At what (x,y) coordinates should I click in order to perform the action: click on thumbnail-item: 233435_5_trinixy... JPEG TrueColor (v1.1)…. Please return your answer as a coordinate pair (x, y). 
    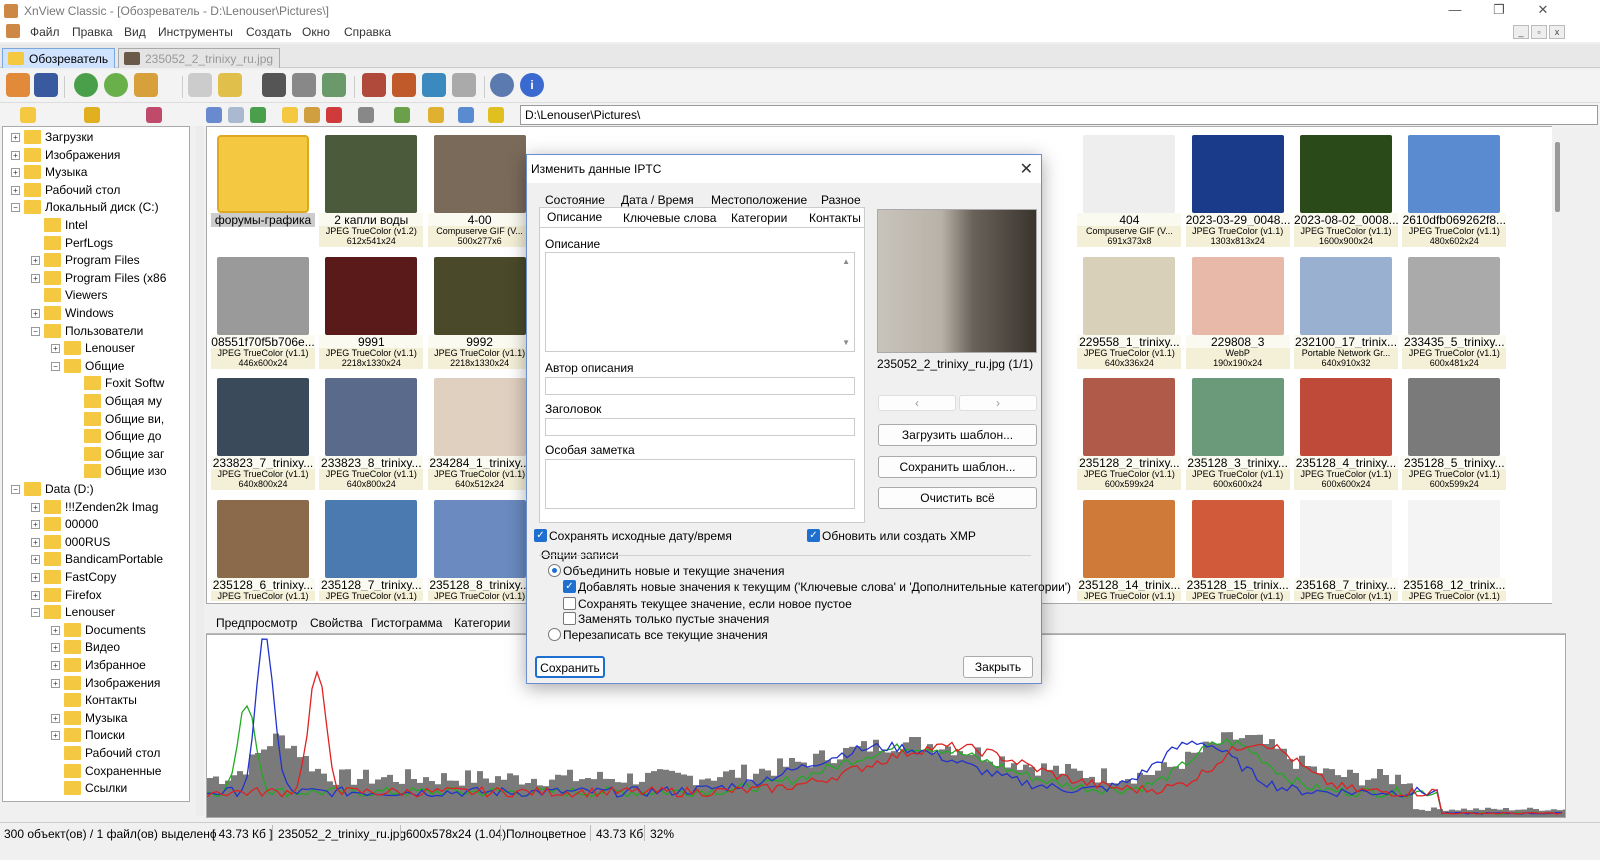
    Looking at the image, I should click on (1454, 311).